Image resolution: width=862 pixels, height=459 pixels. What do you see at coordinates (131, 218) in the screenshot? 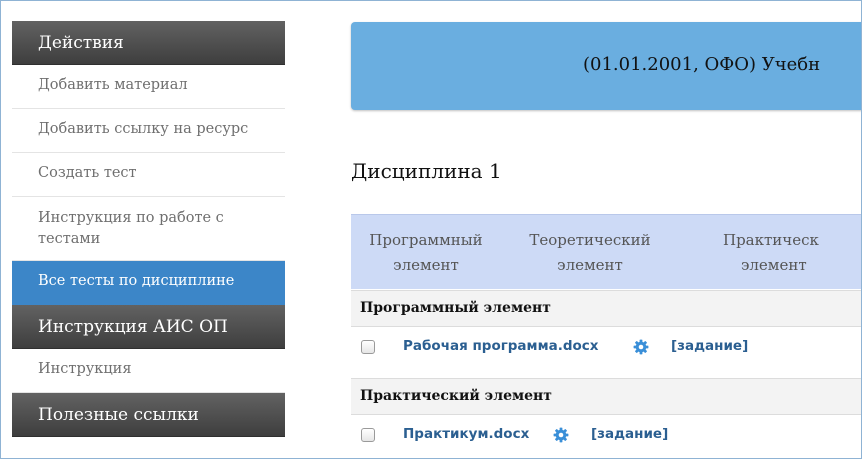
I see `sidebar-item-label: Инструкция по работе с` at bounding box center [131, 218].